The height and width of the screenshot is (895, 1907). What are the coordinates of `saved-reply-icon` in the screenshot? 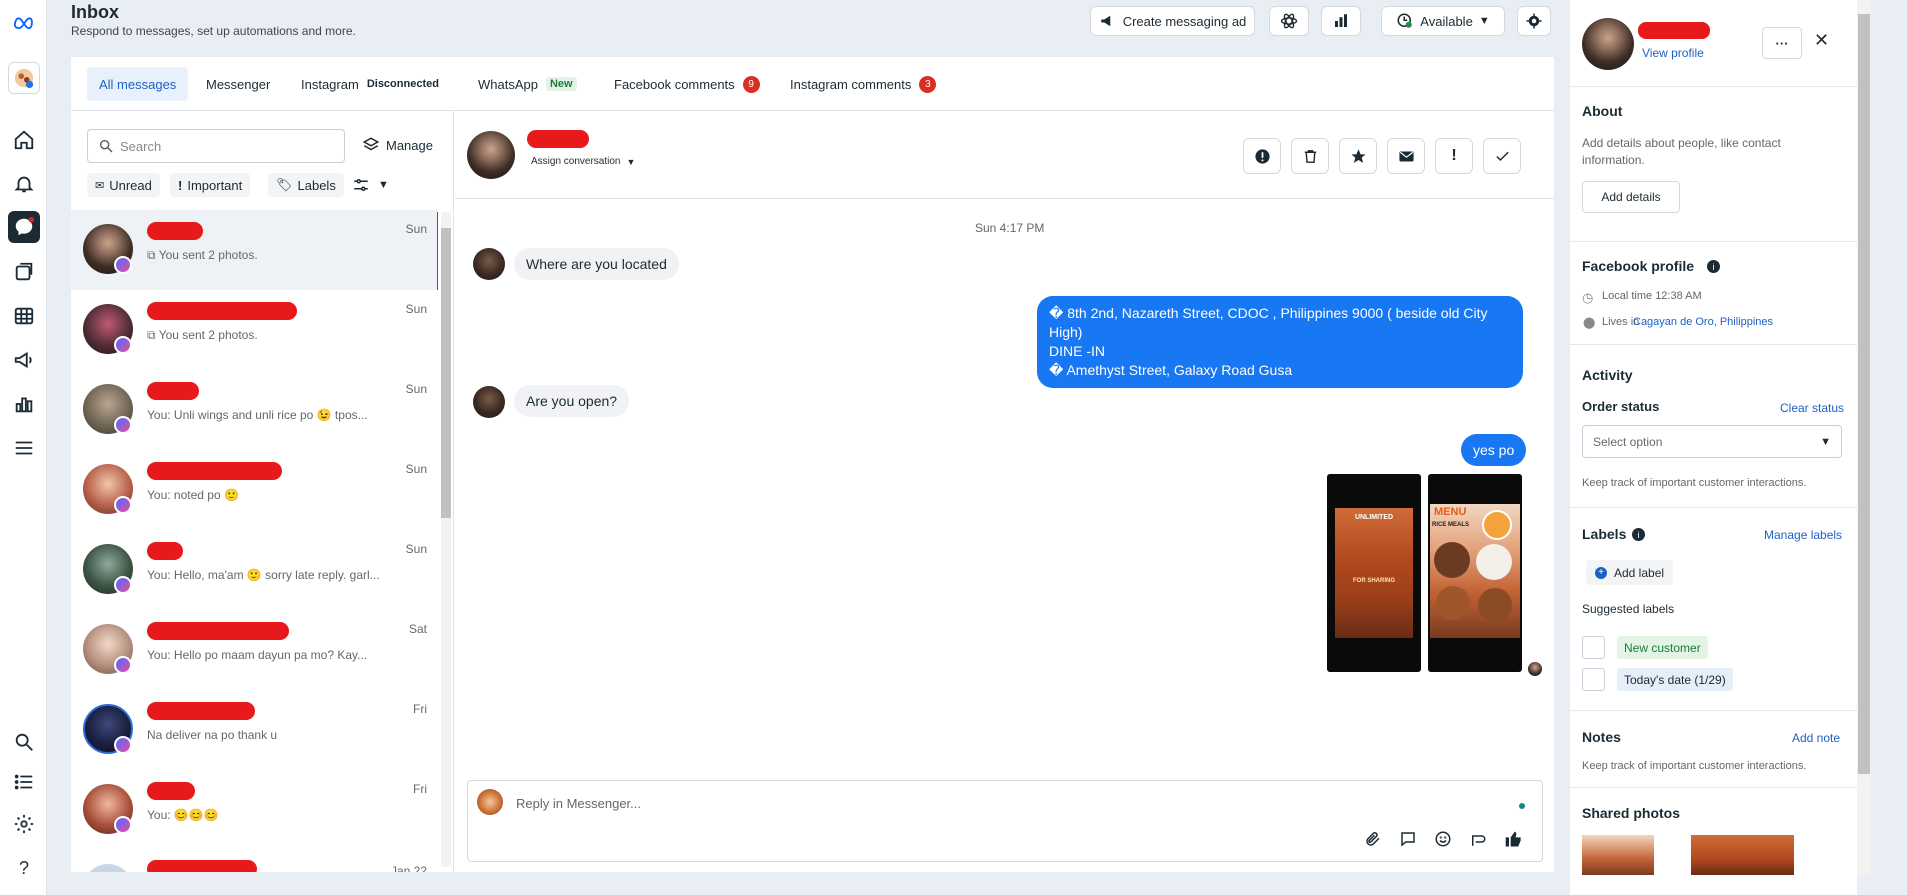 It's located at (1408, 839).